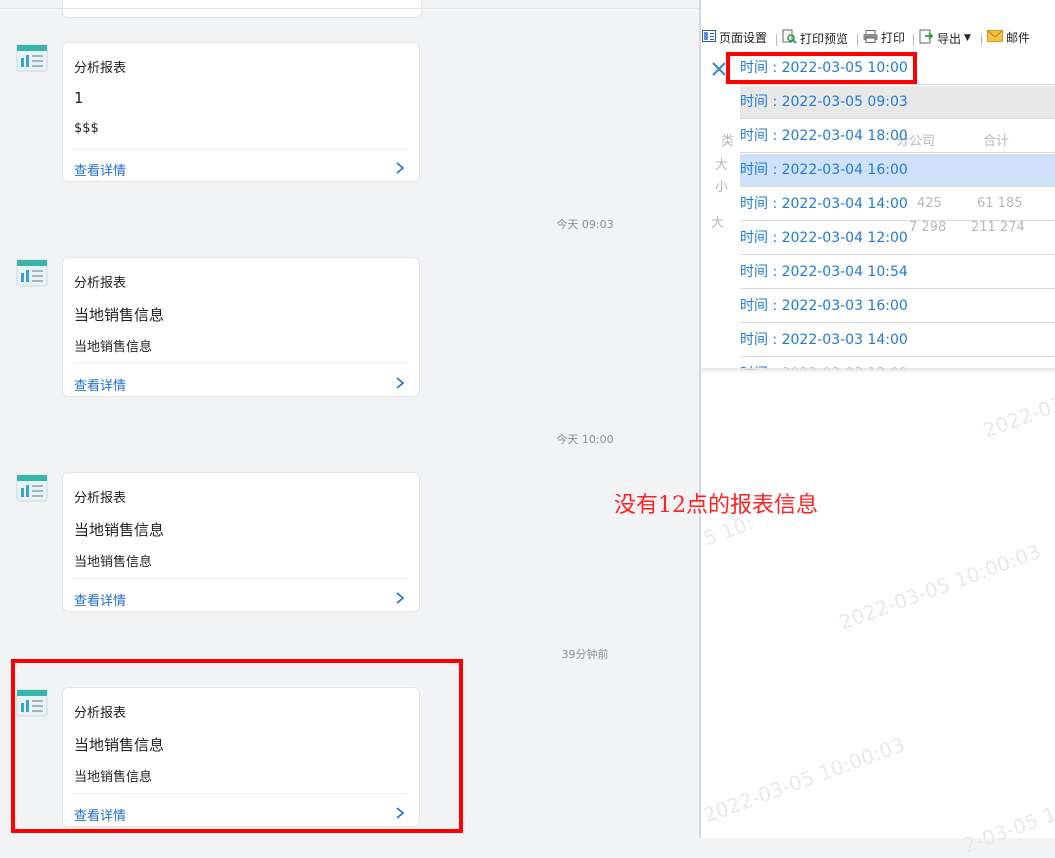 The width and height of the screenshot is (1055, 858). I want to click on mail-label: 邮件, so click(1018, 38).